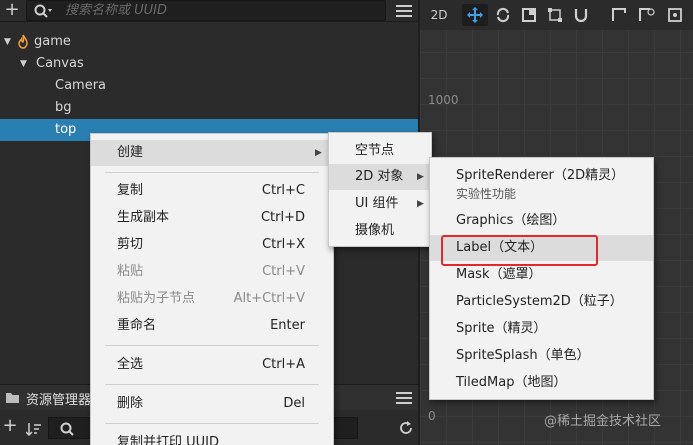  I want to click on tree-node-label: game, so click(52, 41).